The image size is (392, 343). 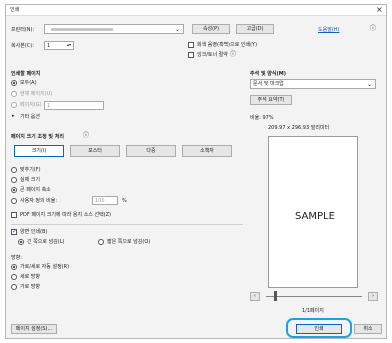 I want to click on shrink-radio, so click(x=14, y=190).